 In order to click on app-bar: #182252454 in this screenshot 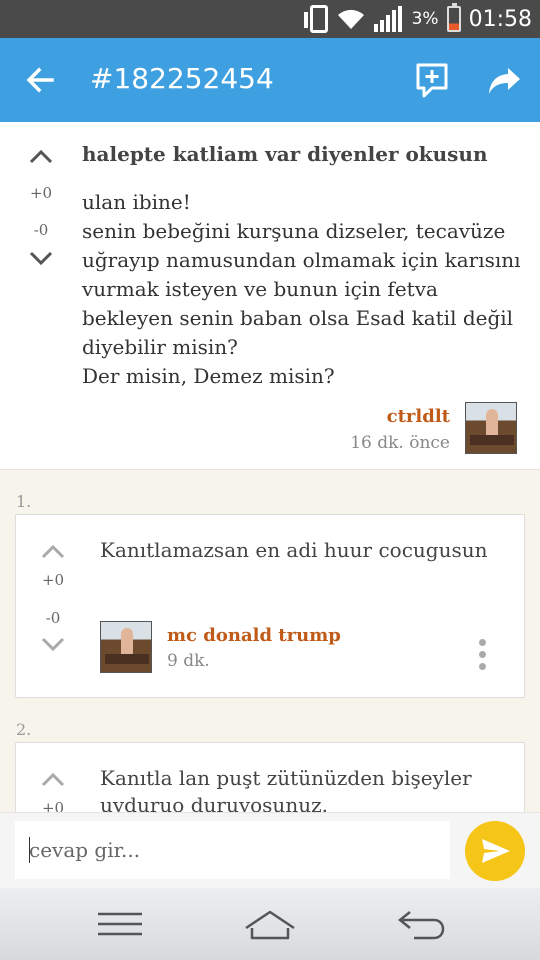, I will do `click(270, 80)`.